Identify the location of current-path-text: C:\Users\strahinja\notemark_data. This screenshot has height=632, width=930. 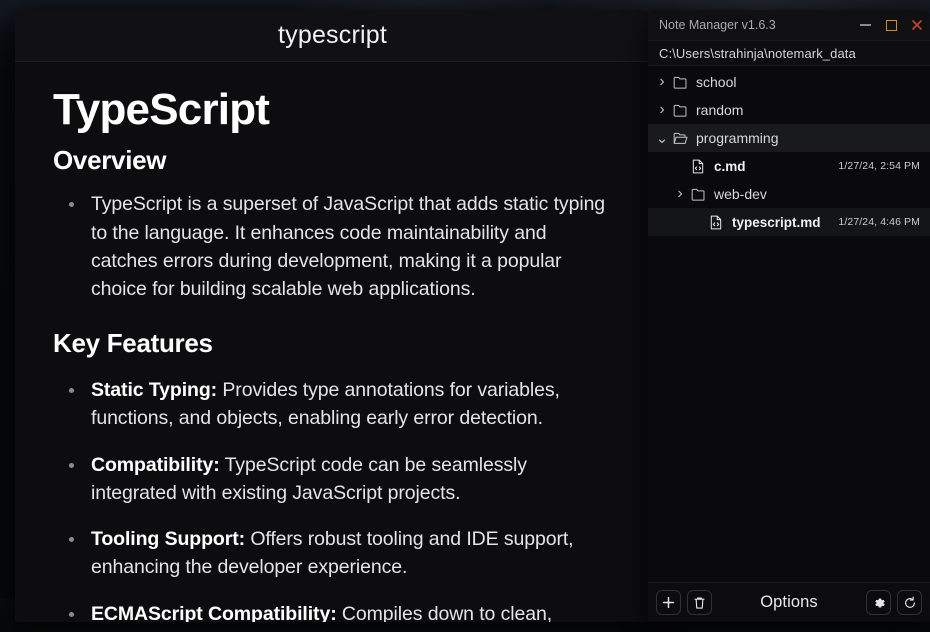
(757, 53).